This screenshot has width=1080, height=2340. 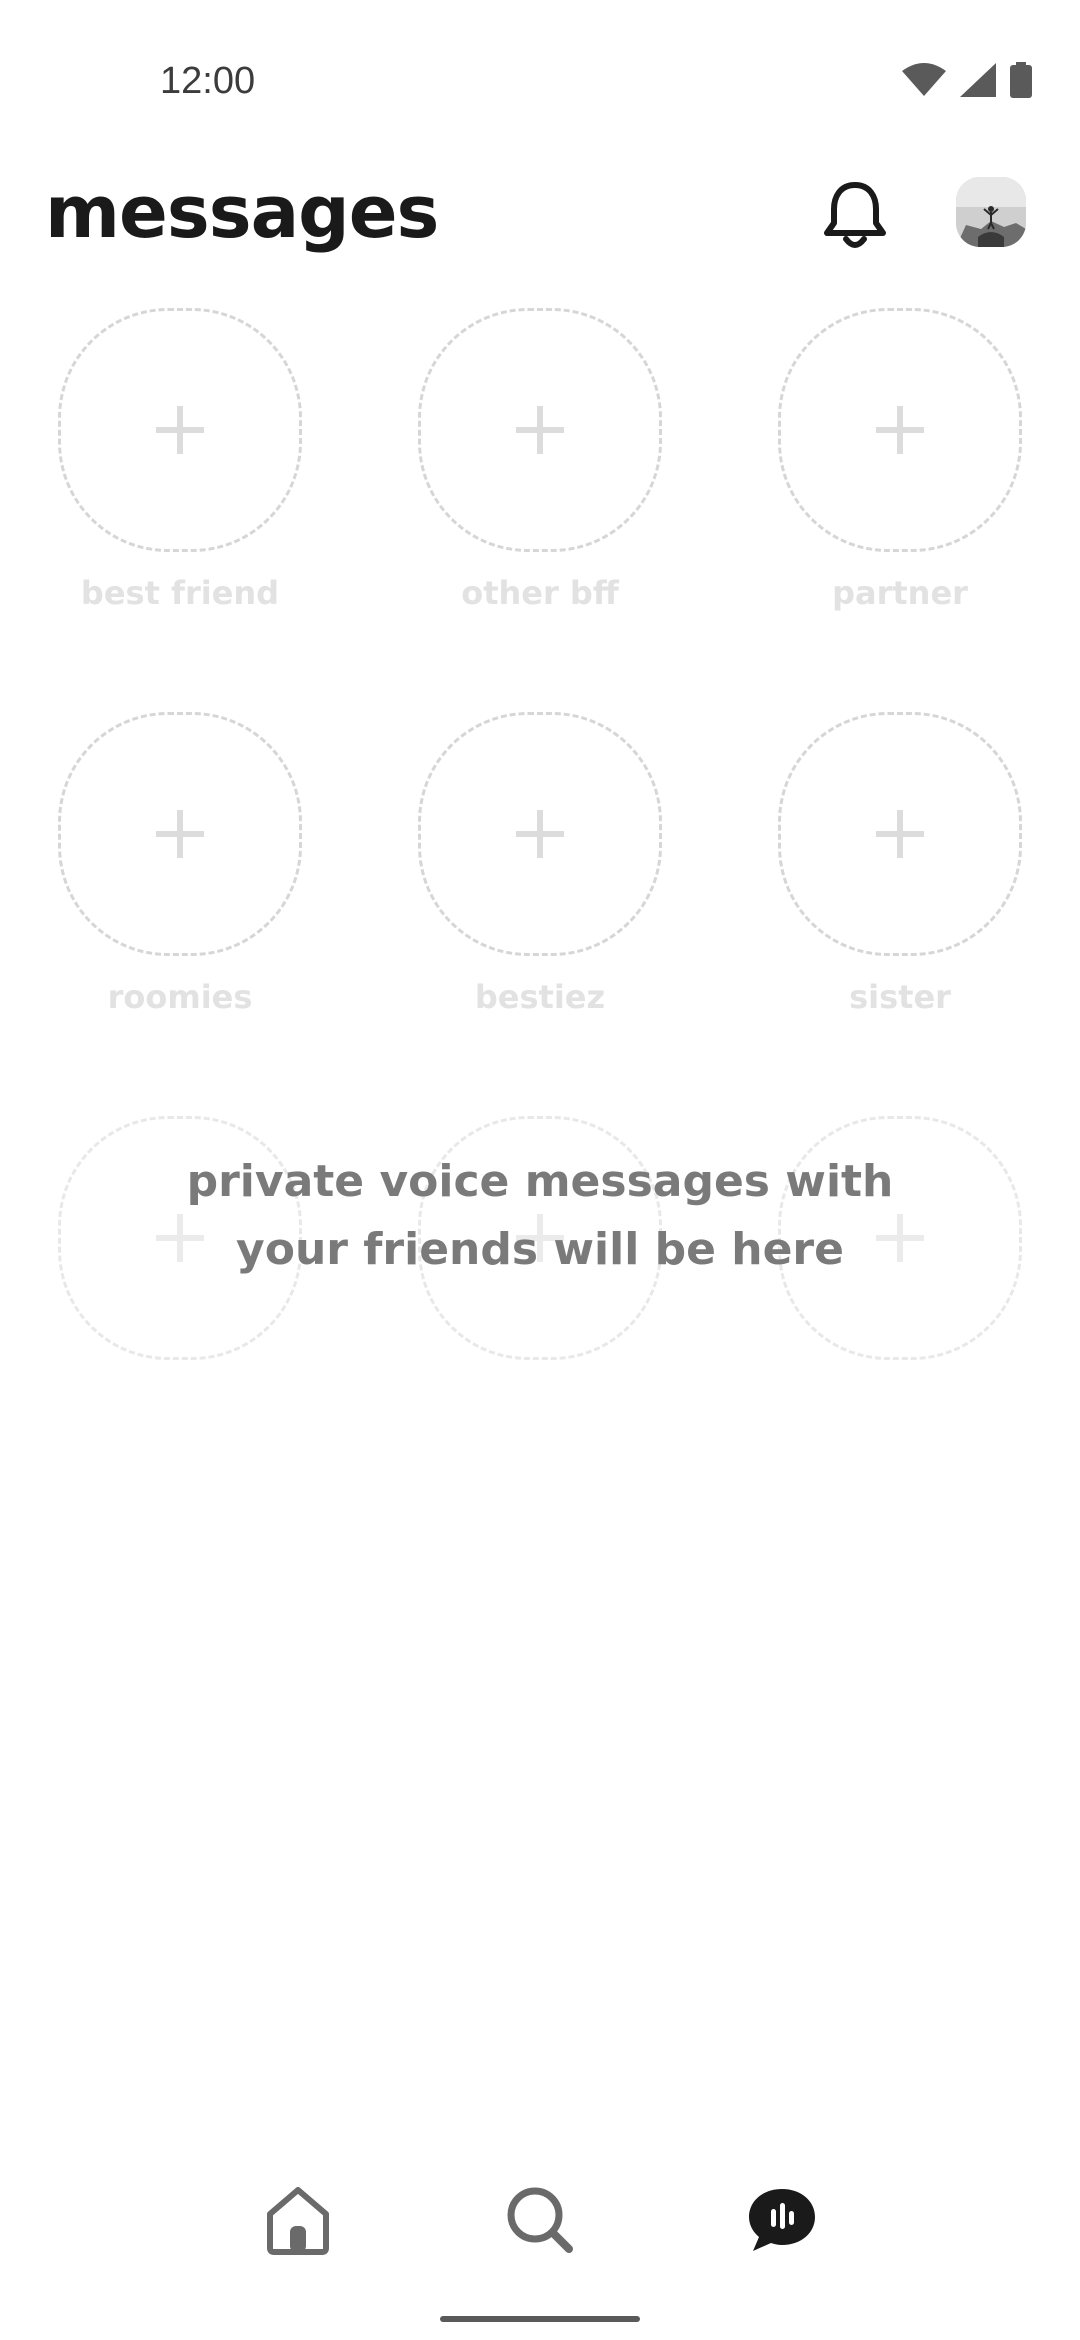 I want to click on nav-messages-button, so click(x=782, y=2220).